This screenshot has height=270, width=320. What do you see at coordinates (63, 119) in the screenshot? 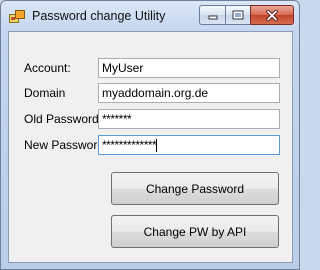
I see `old-password-label: Old Password:` at bounding box center [63, 119].